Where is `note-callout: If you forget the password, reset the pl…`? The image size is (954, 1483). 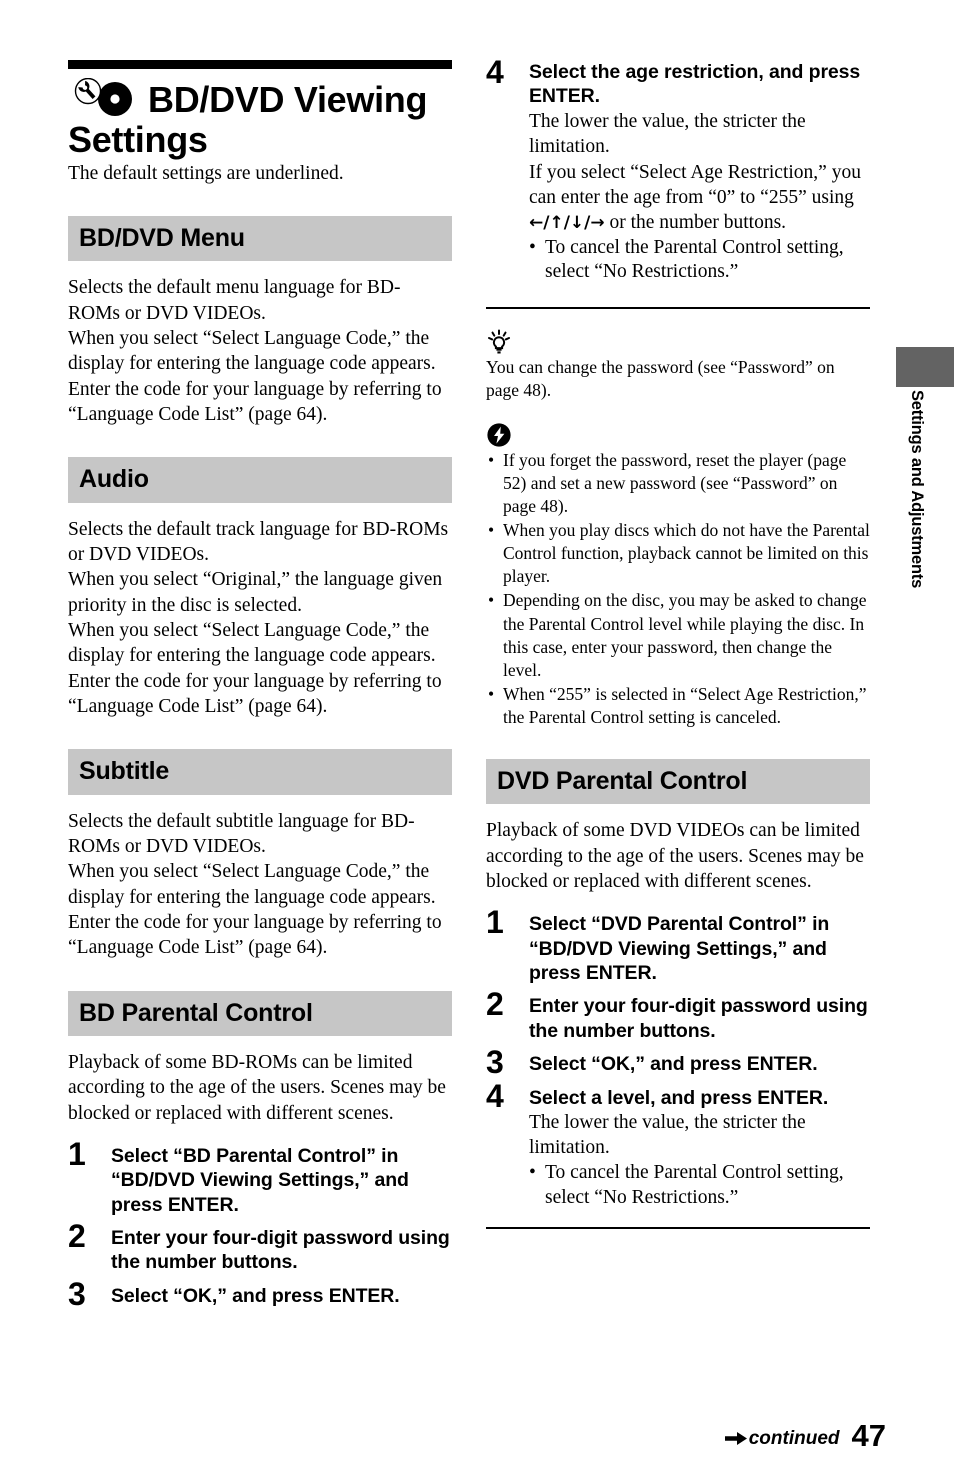
note-callout: If you forget the password, reset the pl… is located at coordinates (678, 575).